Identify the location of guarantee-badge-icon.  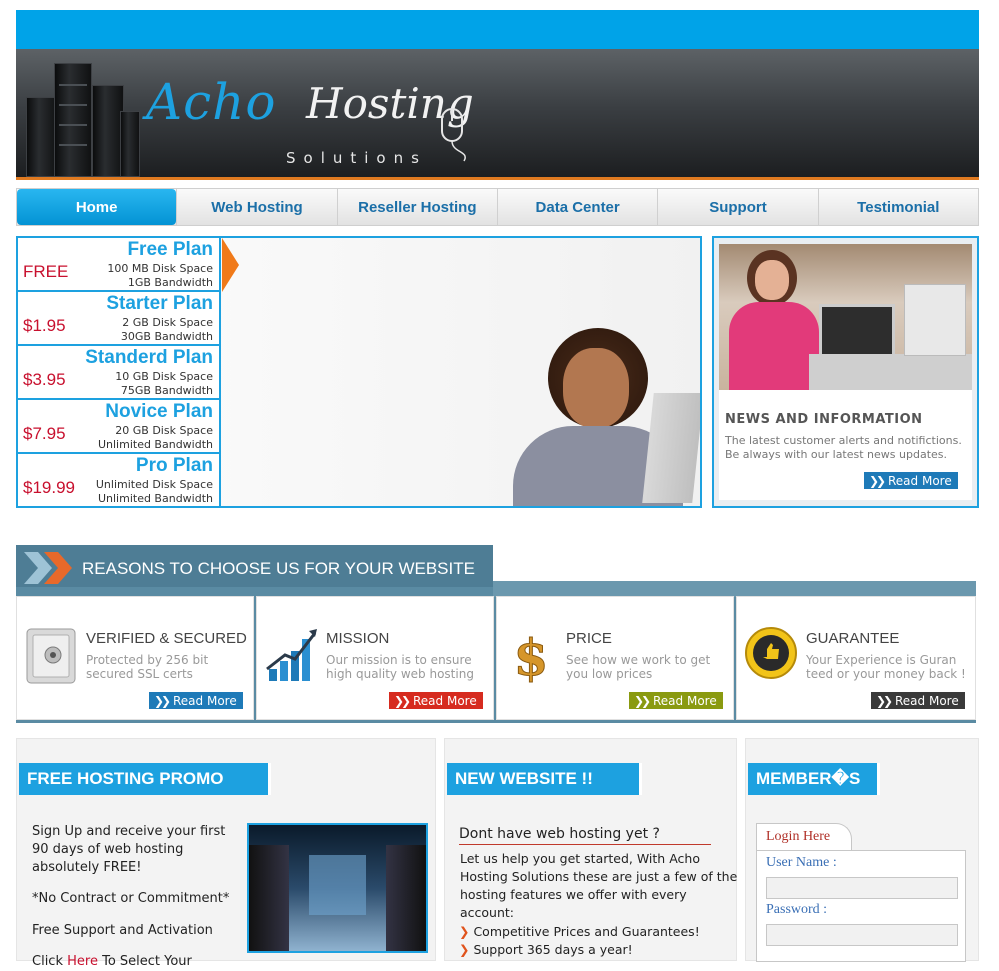
(771, 653).